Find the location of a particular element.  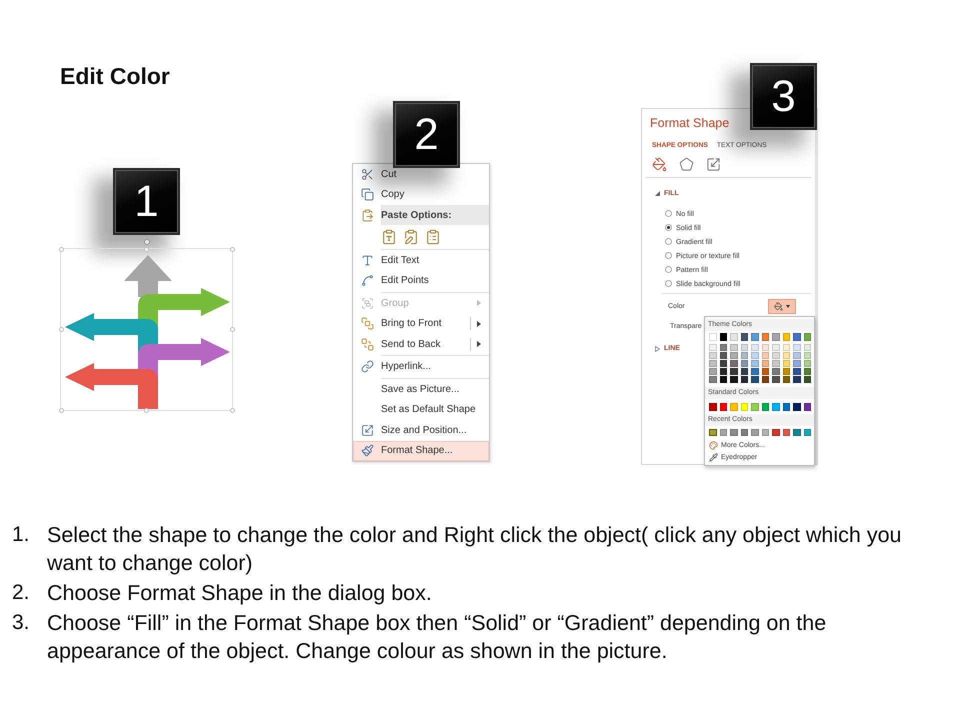

fill-color-button is located at coordinates (782, 306).